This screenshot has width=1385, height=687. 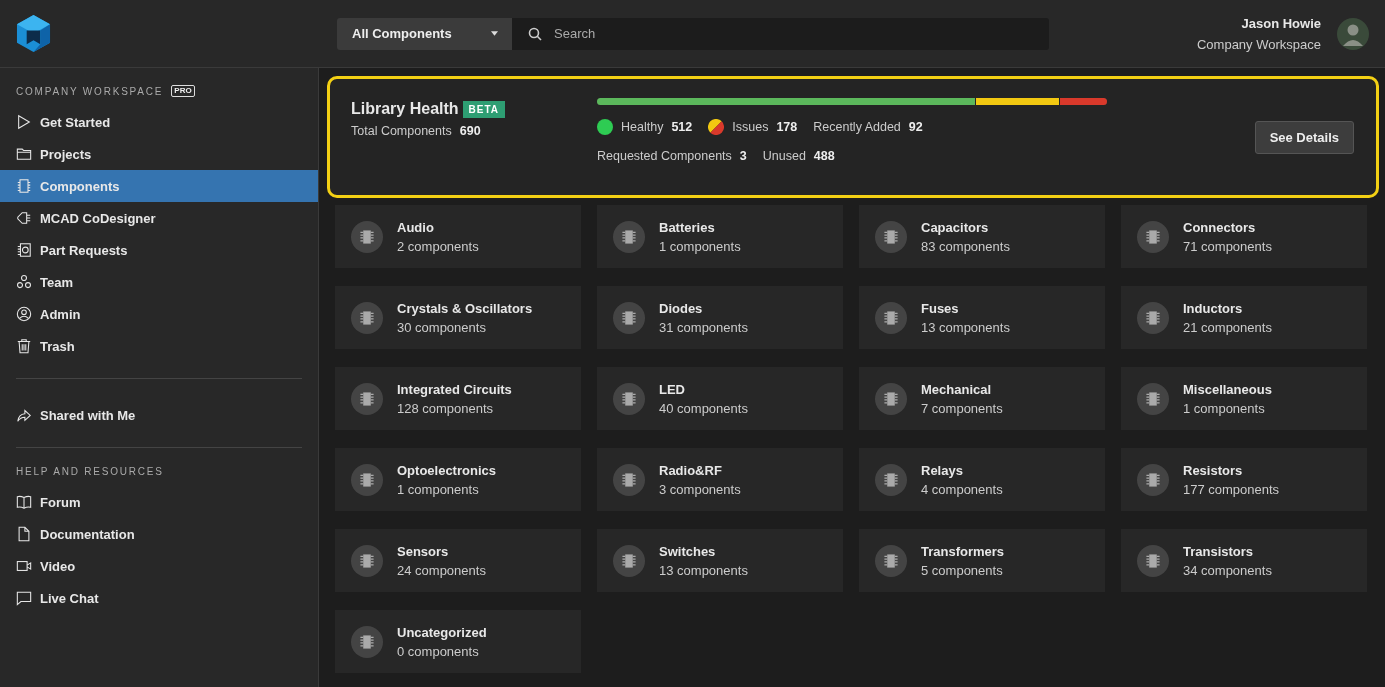 I want to click on sidebar-item: Components, so click(x=159, y=186).